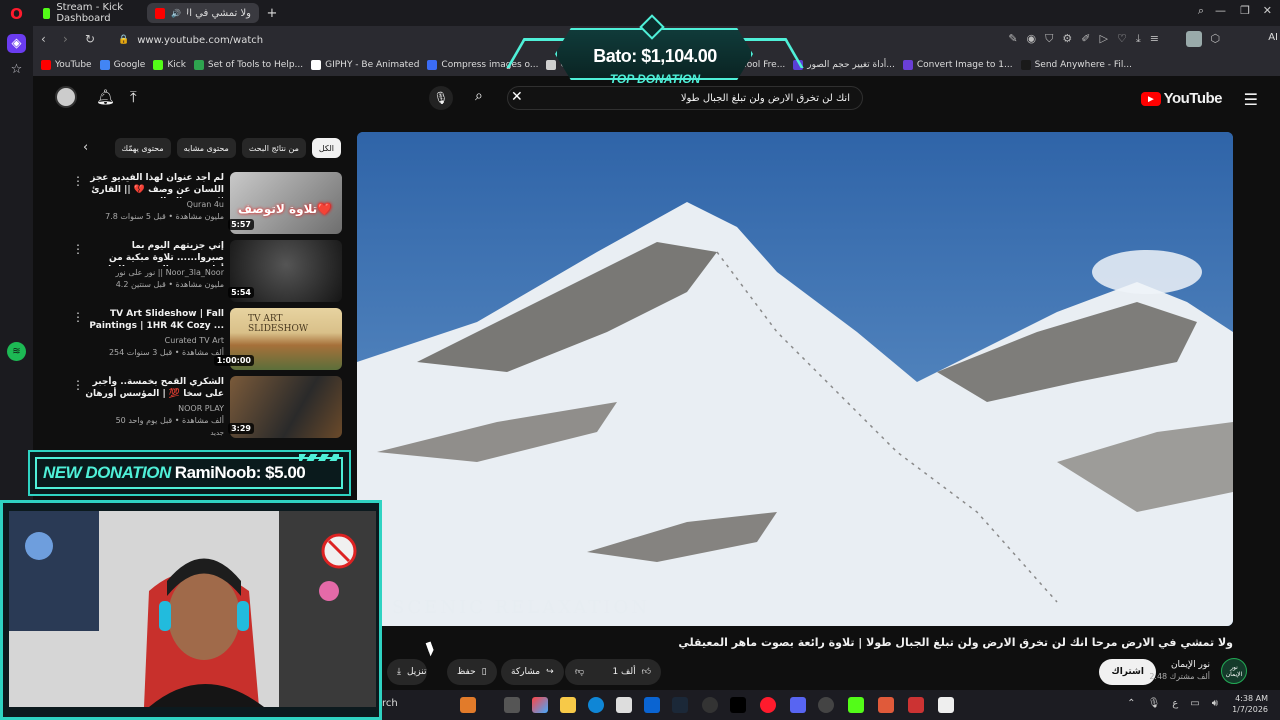 This screenshot has width=1280, height=720. What do you see at coordinates (154, 408) in the screenshot?
I see `channel-name: NOOR PLAY` at bounding box center [154, 408].